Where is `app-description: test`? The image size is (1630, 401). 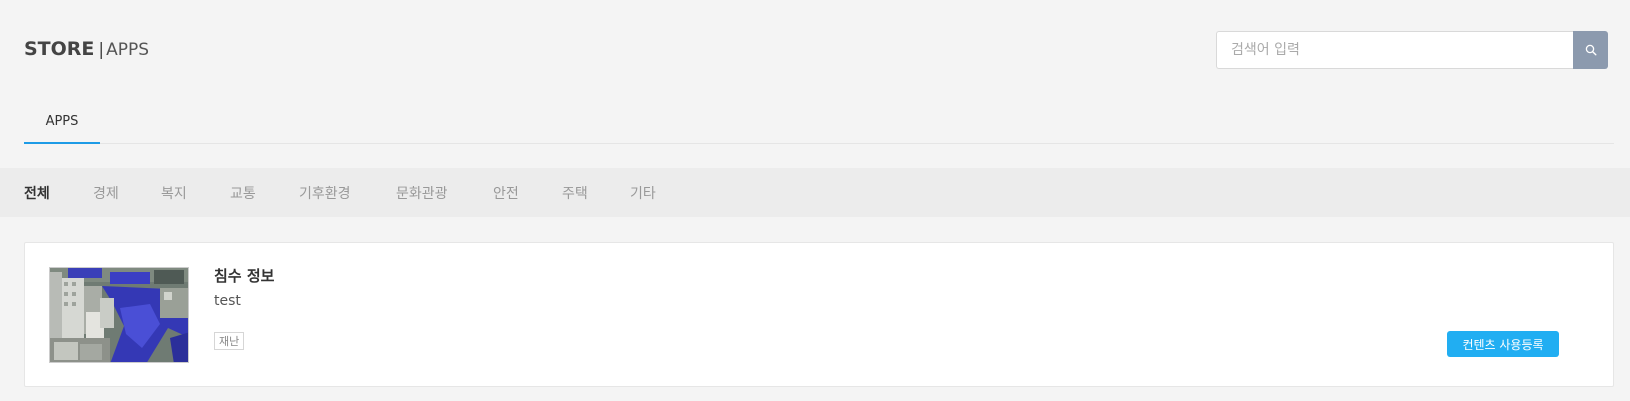
app-description: test is located at coordinates (227, 301).